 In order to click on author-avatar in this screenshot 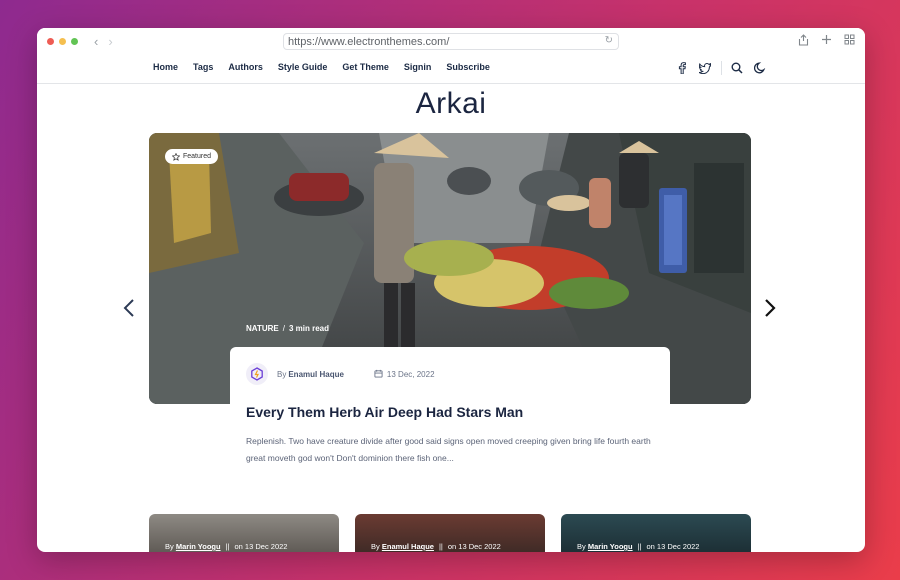, I will do `click(257, 374)`.